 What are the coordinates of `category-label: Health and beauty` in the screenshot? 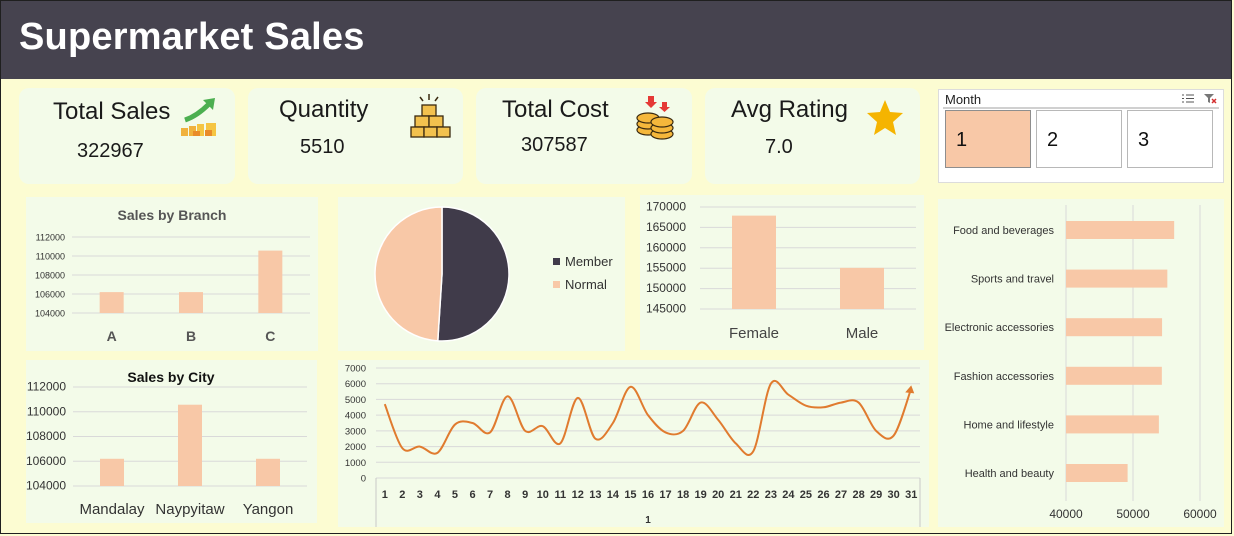 It's located at (1010, 474).